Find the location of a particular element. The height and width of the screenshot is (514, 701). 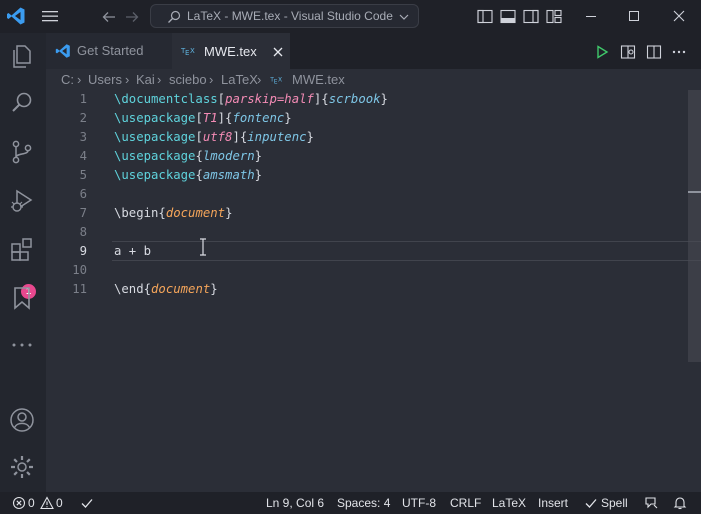

toggle-primary-sidebar-icon is located at coordinates (485, 16).